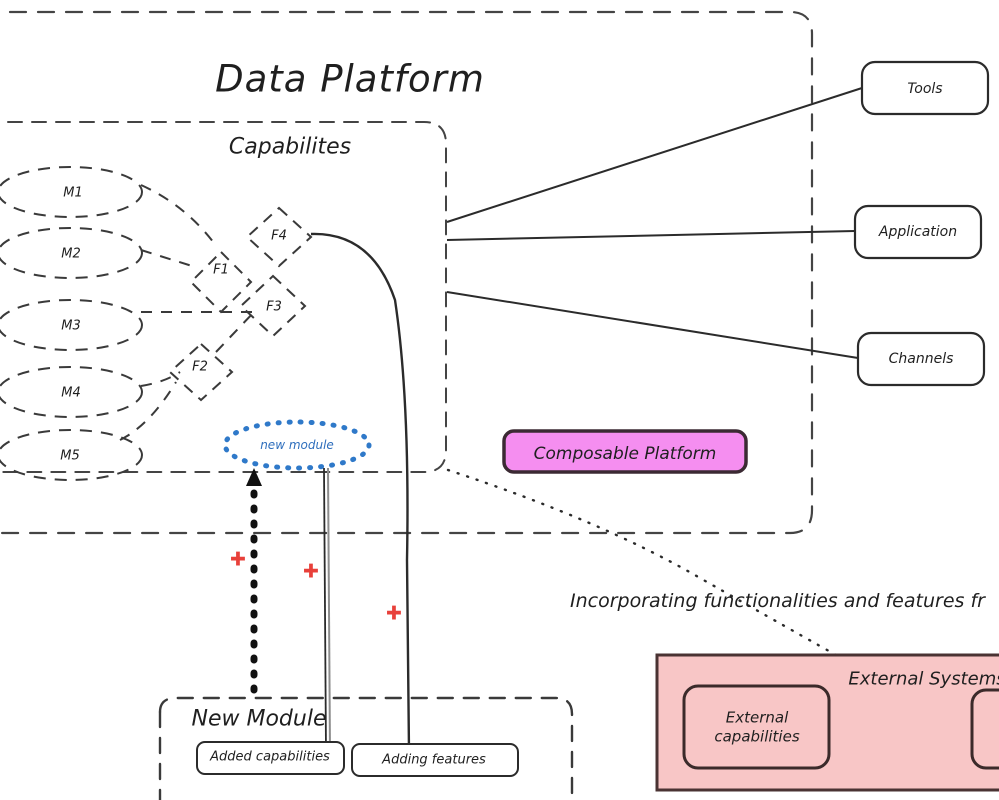 This screenshot has height=800, width=999. Describe the element at coordinates (921, 359) in the screenshot. I see `consumer-box-channels` at that location.